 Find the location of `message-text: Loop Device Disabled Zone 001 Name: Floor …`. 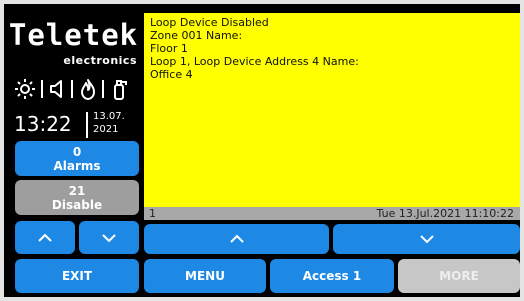

message-text: Loop Device Disabled Zone 001 Name: Floor … is located at coordinates (254, 48).